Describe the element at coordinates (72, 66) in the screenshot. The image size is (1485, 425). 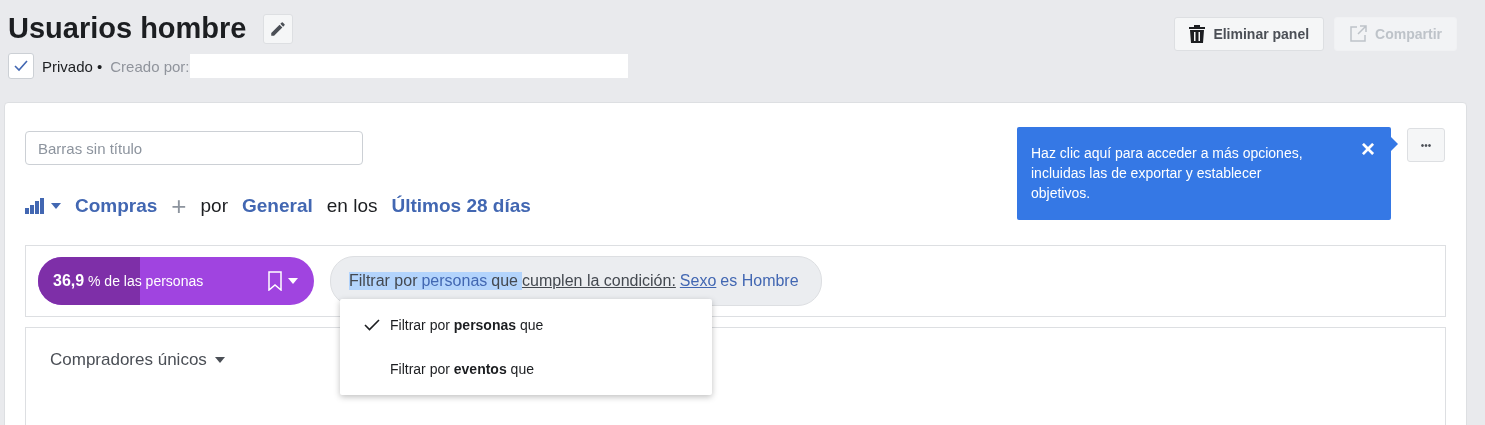
I see `private-label: Privado •` at that location.